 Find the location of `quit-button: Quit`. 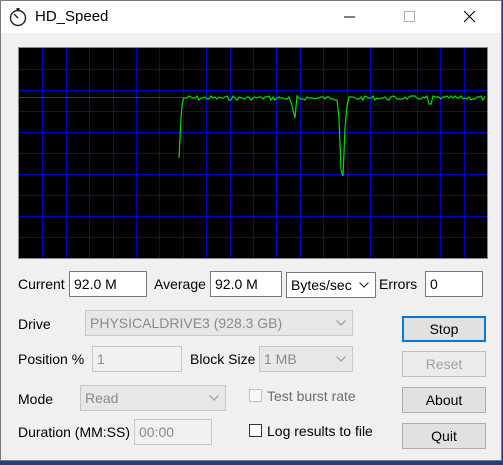

quit-button: Quit is located at coordinates (444, 436).